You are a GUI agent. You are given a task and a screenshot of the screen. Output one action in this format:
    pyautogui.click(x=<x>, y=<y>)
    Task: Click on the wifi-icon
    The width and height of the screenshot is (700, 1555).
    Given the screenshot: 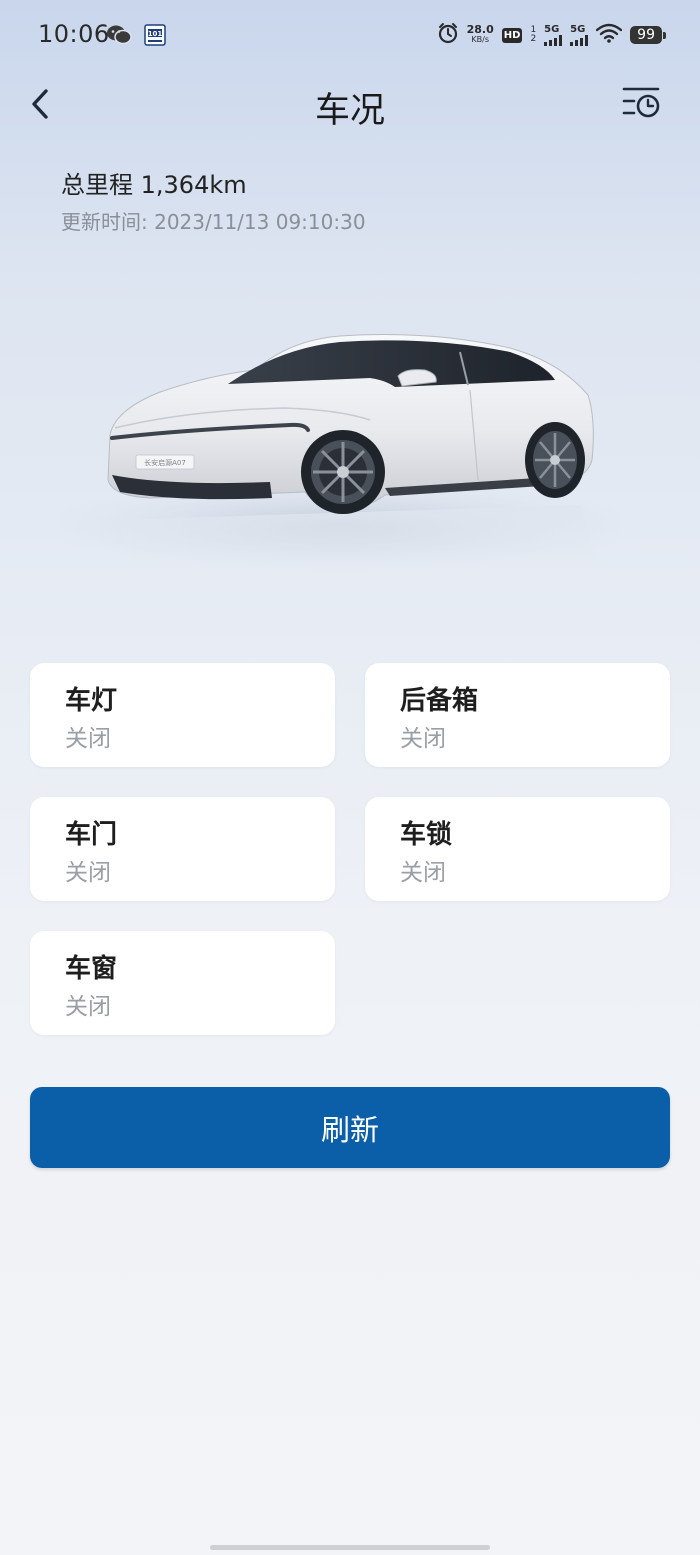 What is the action you would take?
    pyautogui.click(x=609, y=35)
    